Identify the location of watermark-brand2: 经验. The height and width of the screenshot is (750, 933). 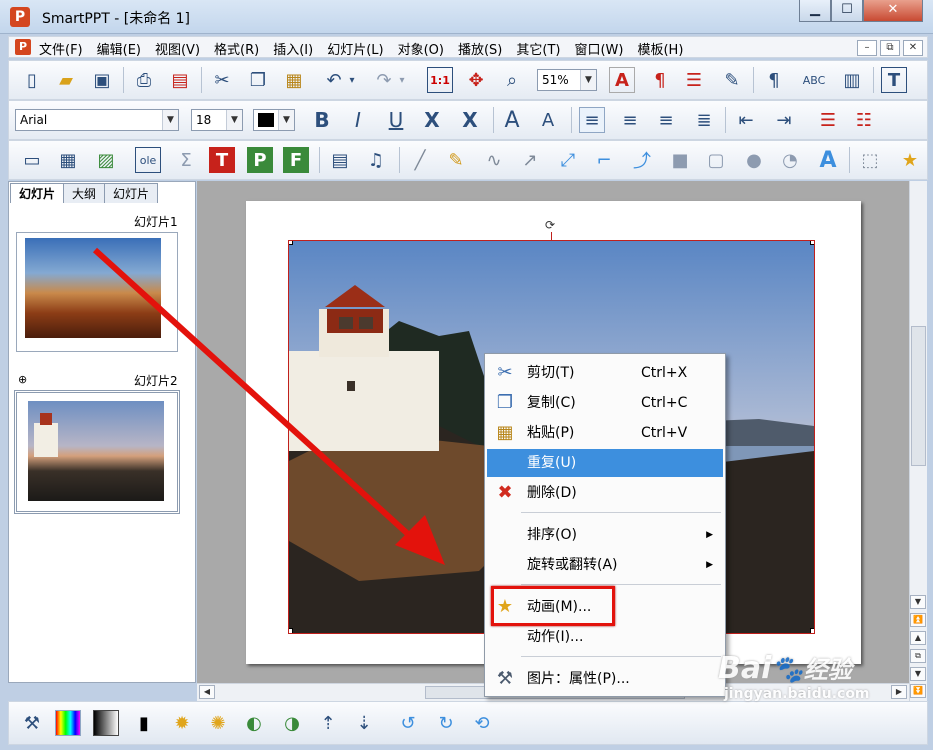
(827, 670).